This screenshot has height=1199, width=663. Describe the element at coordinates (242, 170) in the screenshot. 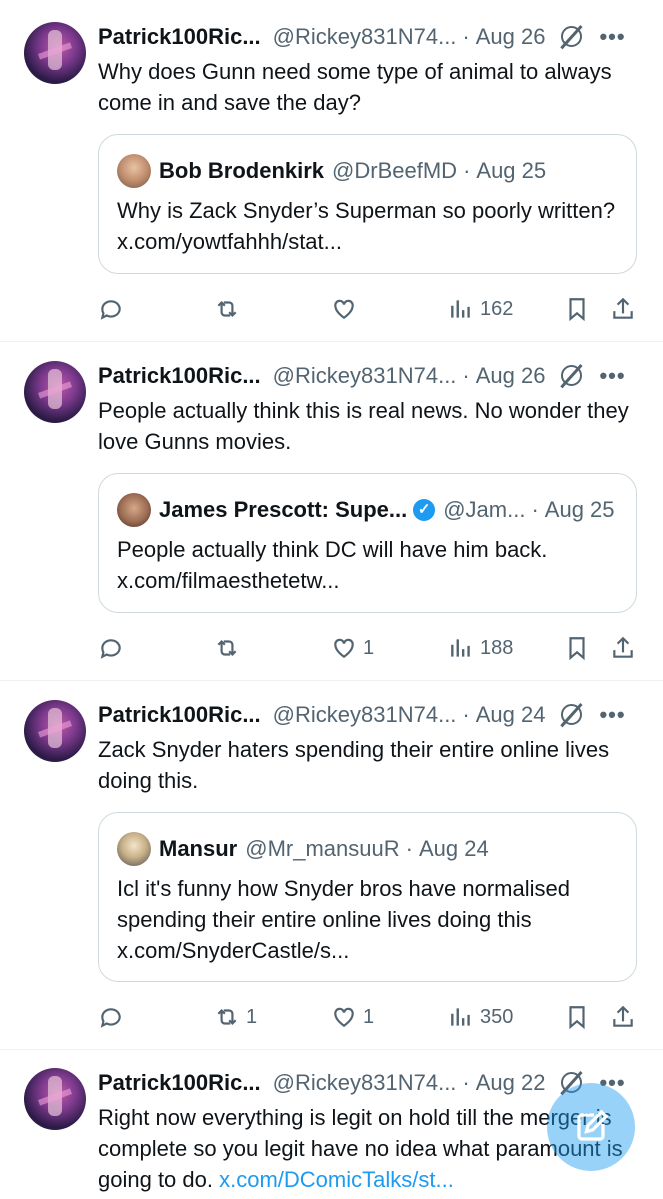

I see `quote-author-name: Bob Brodenkirk` at that location.